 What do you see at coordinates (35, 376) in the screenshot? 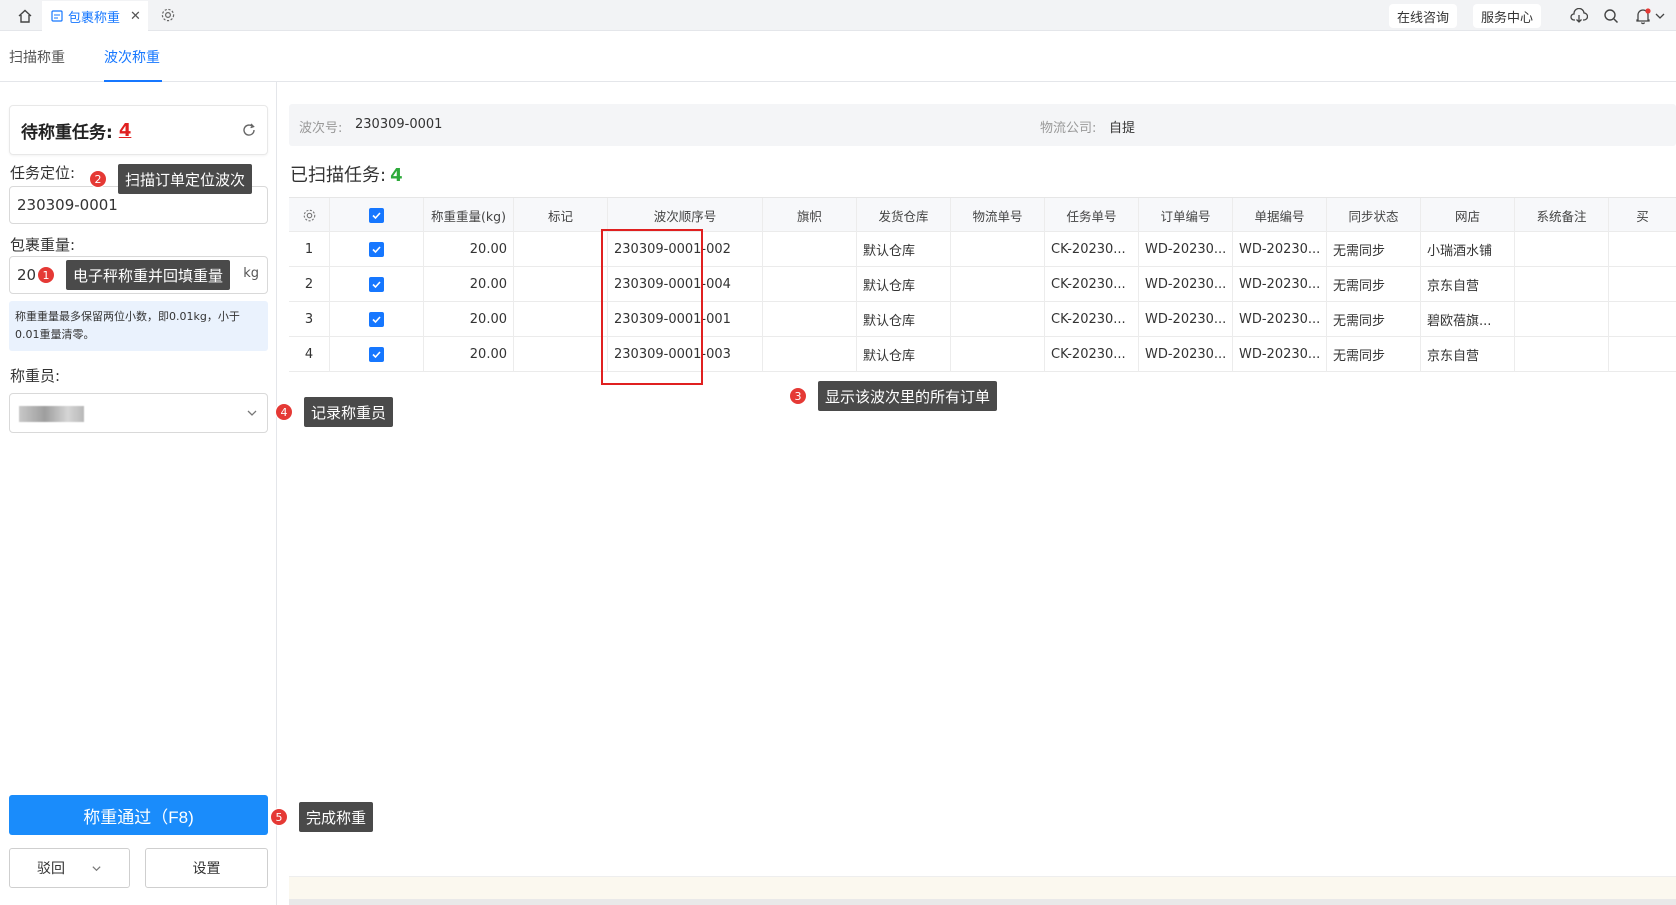
I see `weigher-label: 称重员:` at bounding box center [35, 376].